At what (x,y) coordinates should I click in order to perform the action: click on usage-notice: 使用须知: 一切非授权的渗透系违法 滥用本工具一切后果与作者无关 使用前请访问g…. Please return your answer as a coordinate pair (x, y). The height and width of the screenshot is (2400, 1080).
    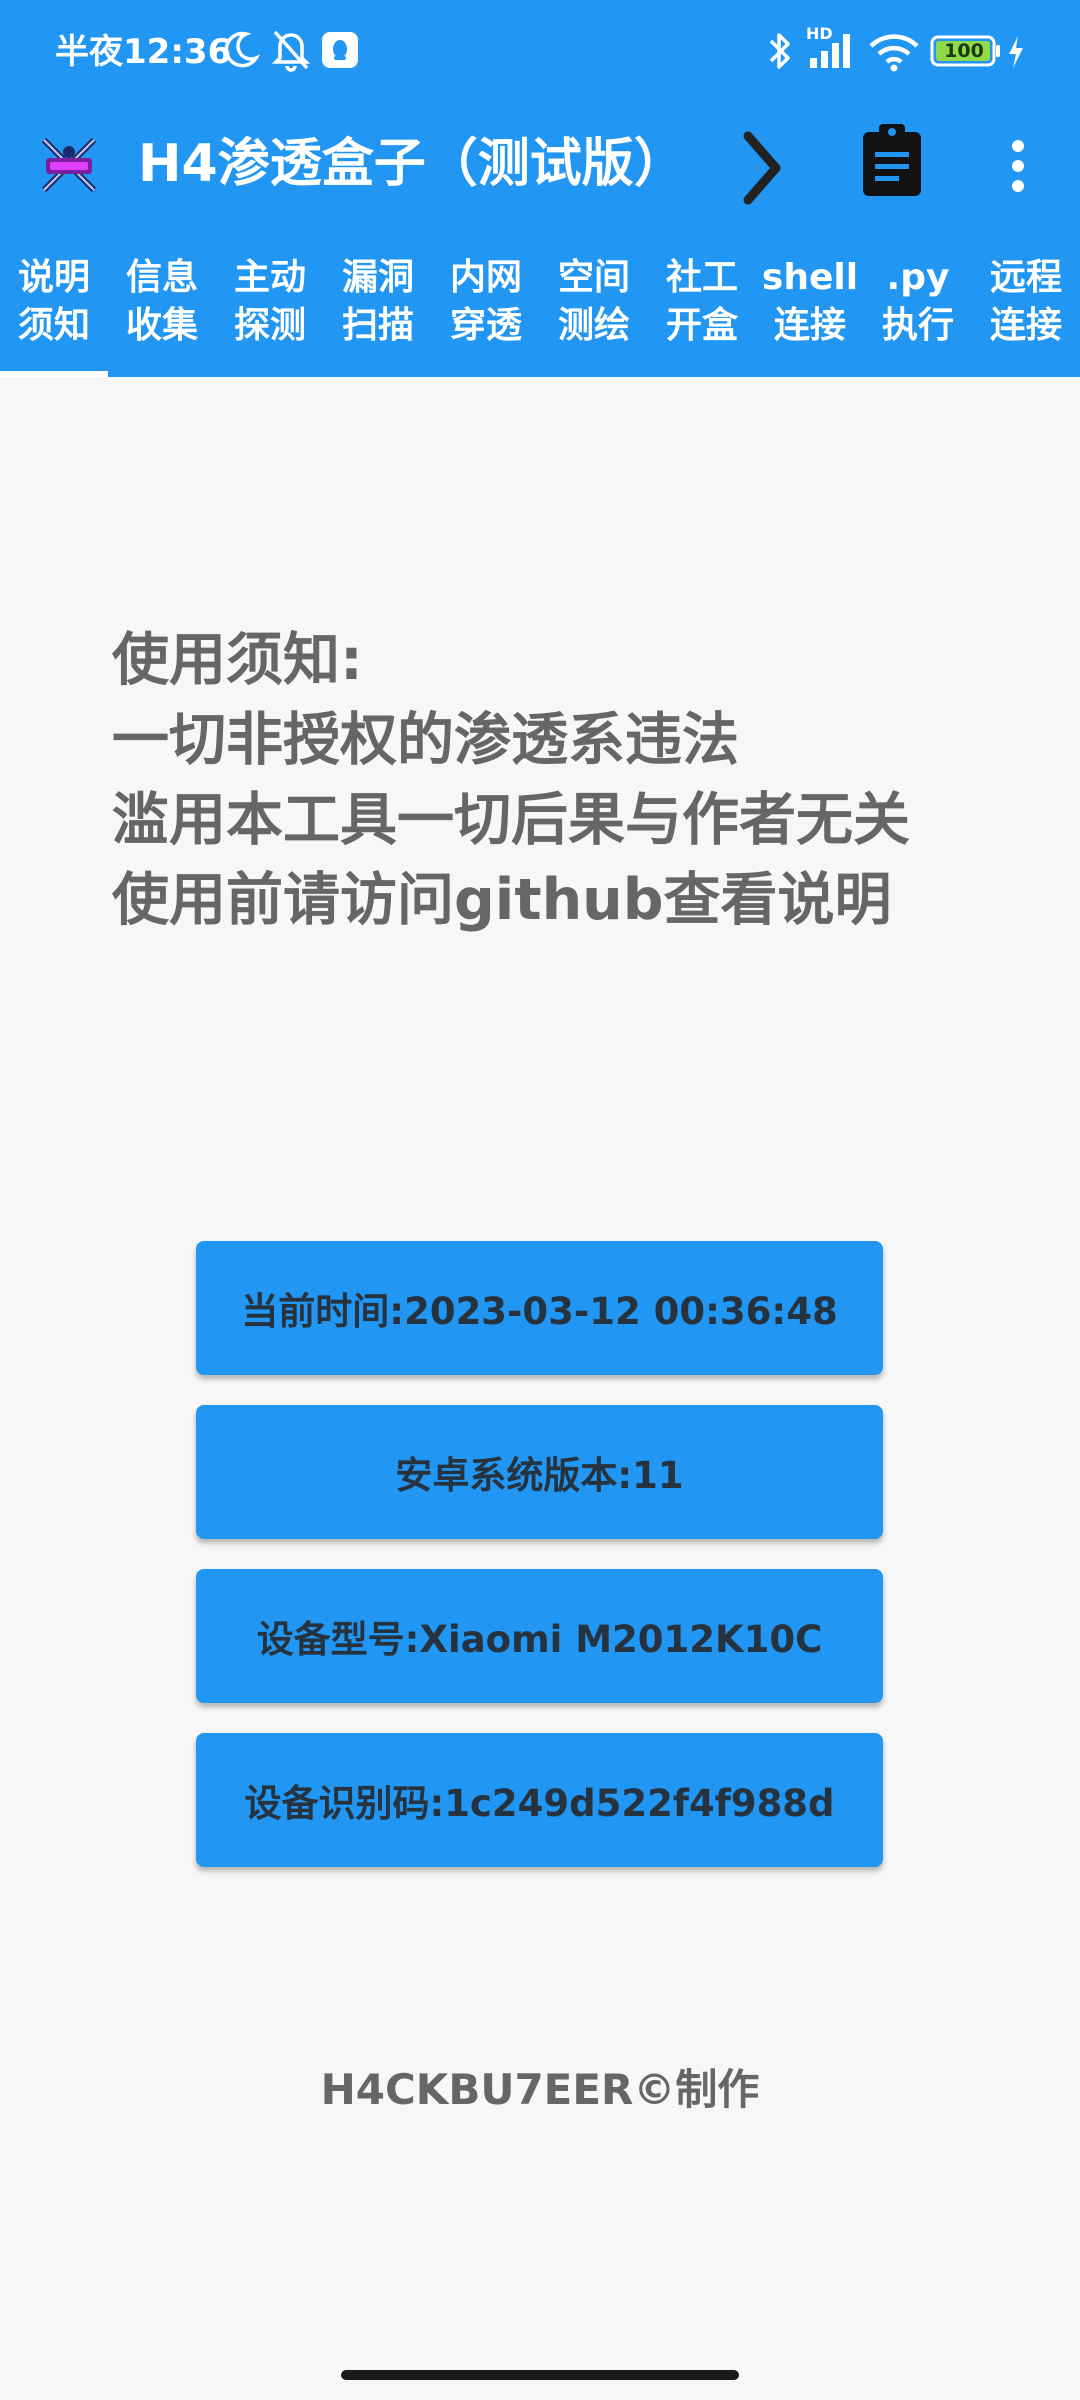
    Looking at the image, I should click on (562, 780).